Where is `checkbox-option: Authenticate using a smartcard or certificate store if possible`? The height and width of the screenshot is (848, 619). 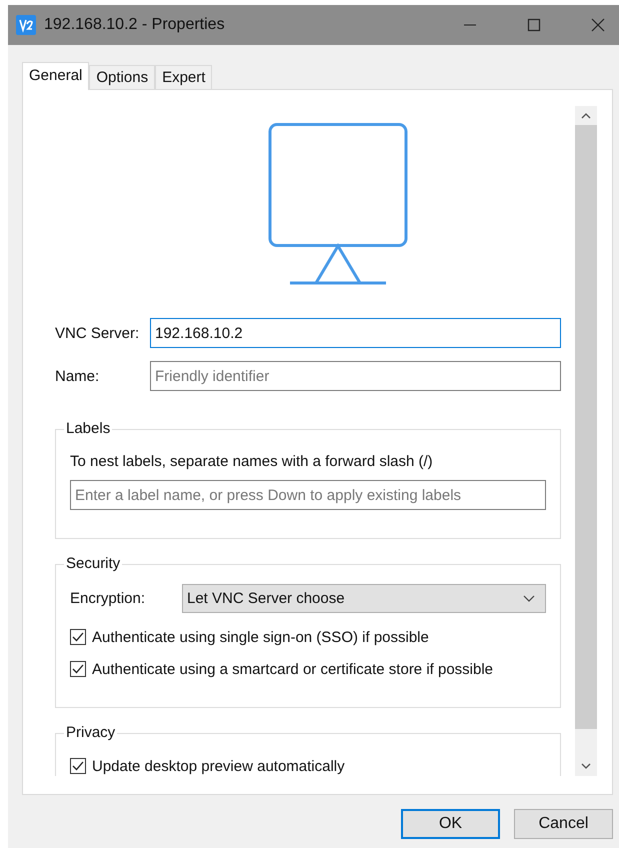 checkbox-option: Authenticate using a smartcard or certificate store if possible is located at coordinates (308, 669).